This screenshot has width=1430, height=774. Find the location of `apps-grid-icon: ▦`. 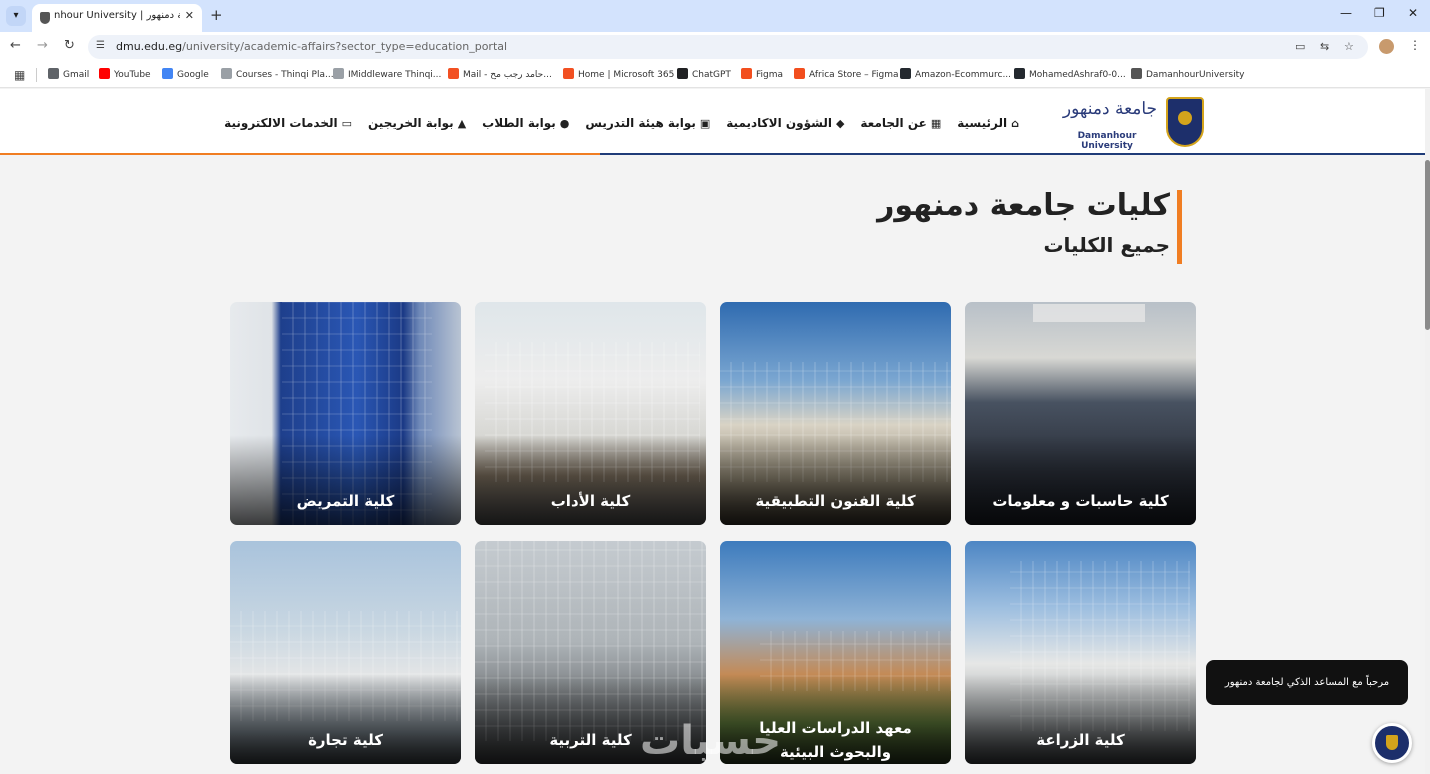

apps-grid-icon: ▦ is located at coordinates (19, 75).